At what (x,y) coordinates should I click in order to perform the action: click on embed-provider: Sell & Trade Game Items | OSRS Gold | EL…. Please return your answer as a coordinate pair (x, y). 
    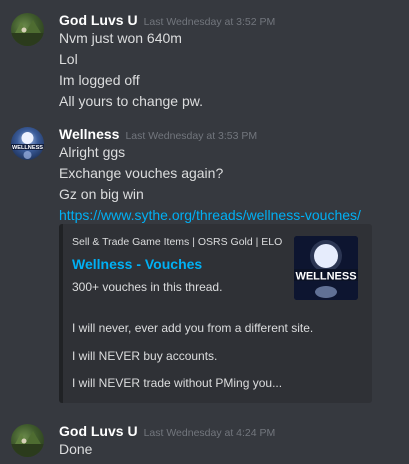
    Looking at the image, I should click on (177, 242).